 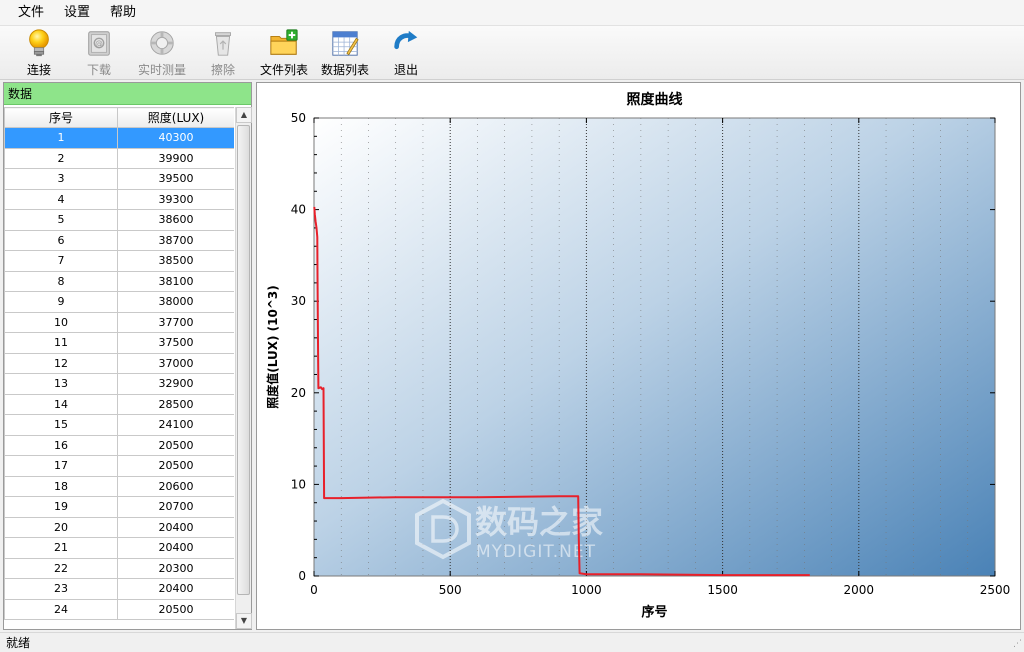 I want to click on cell-index: 19, so click(x=61, y=507).